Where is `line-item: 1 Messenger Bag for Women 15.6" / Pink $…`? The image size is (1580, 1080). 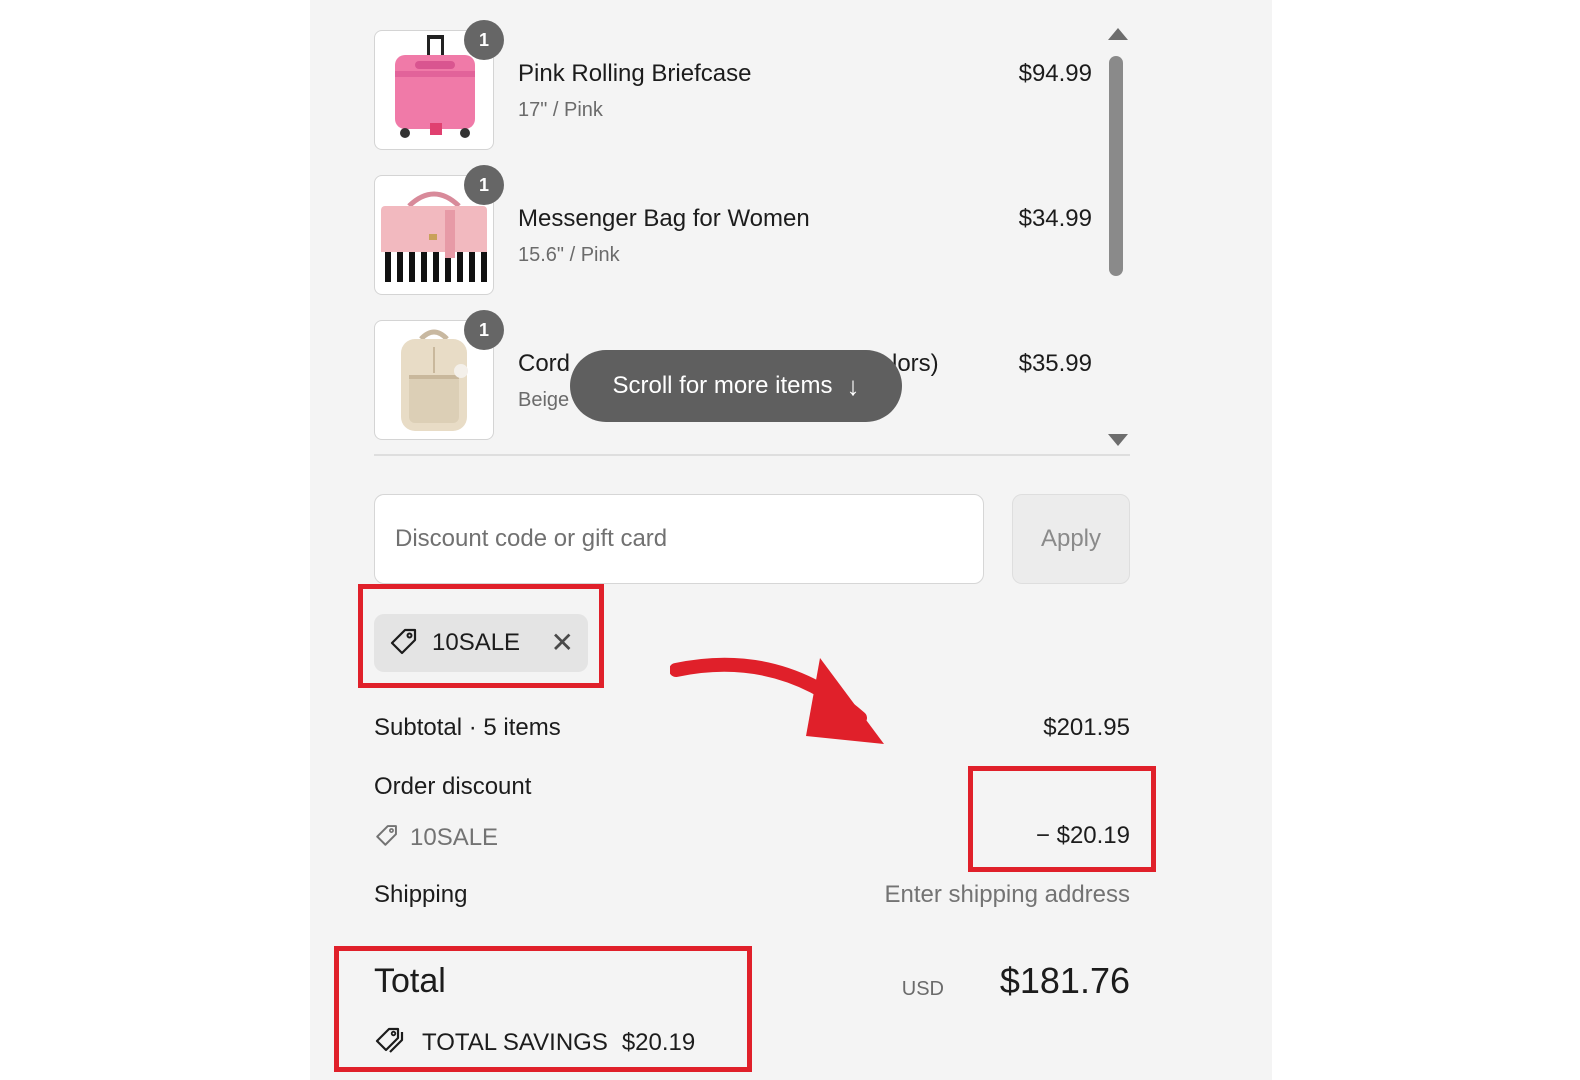
line-item: 1 Messenger Bag for Women 15.6" / Pink $… is located at coordinates (734, 230).